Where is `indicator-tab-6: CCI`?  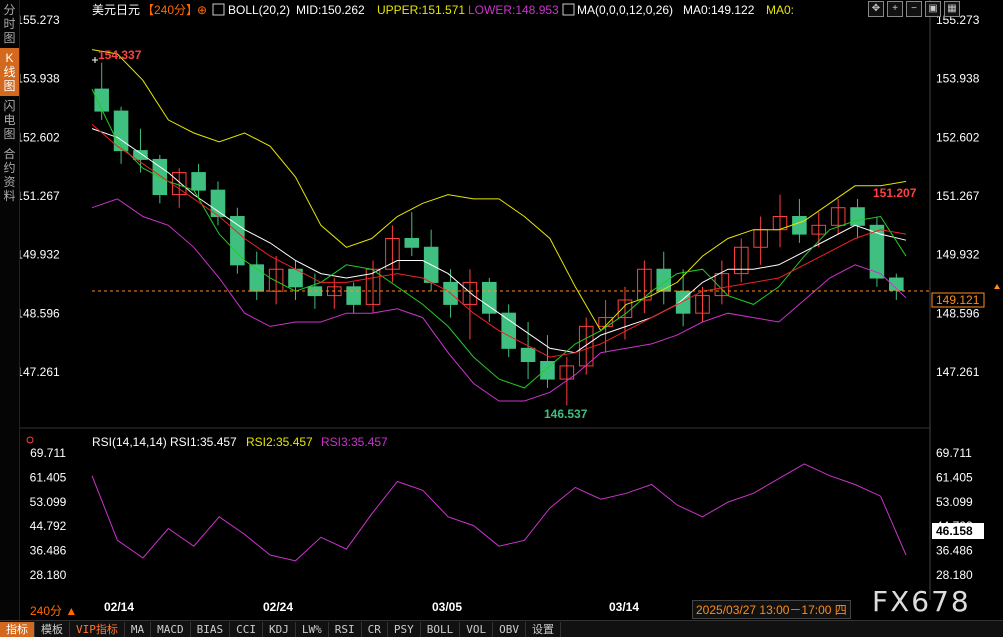 indicator-tab-6: CCI is located at coordinates (246, 629).